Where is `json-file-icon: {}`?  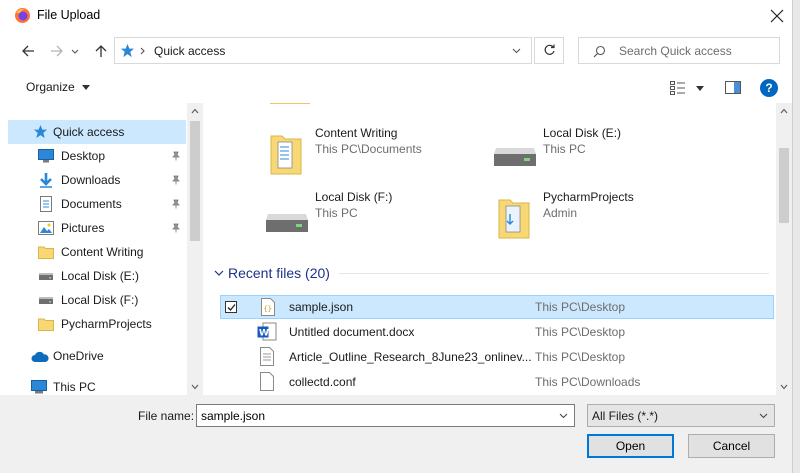 json-file-icon: {} is located at coordinates (268, 307).